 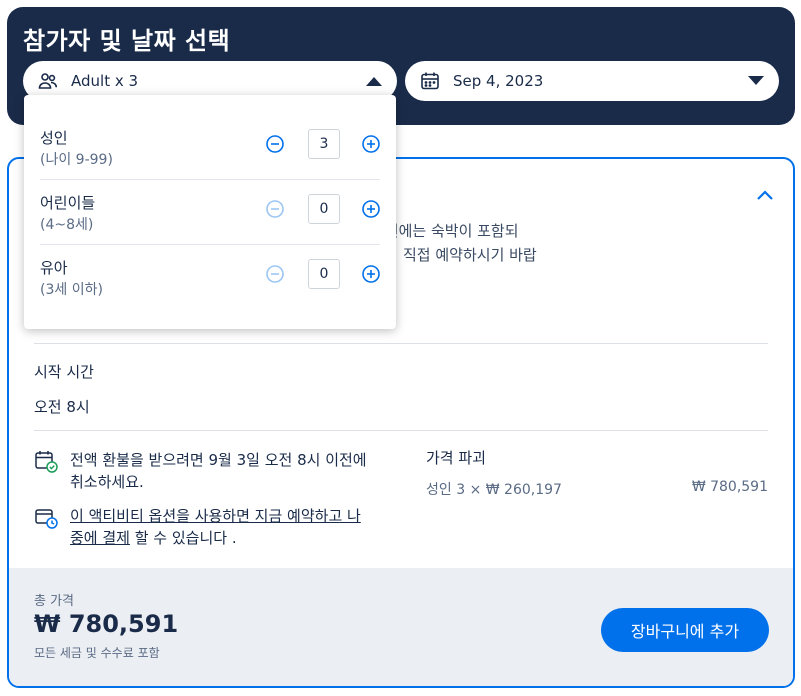 I want to click on participant-age: (3세 이하), so click(x=71, y=290).